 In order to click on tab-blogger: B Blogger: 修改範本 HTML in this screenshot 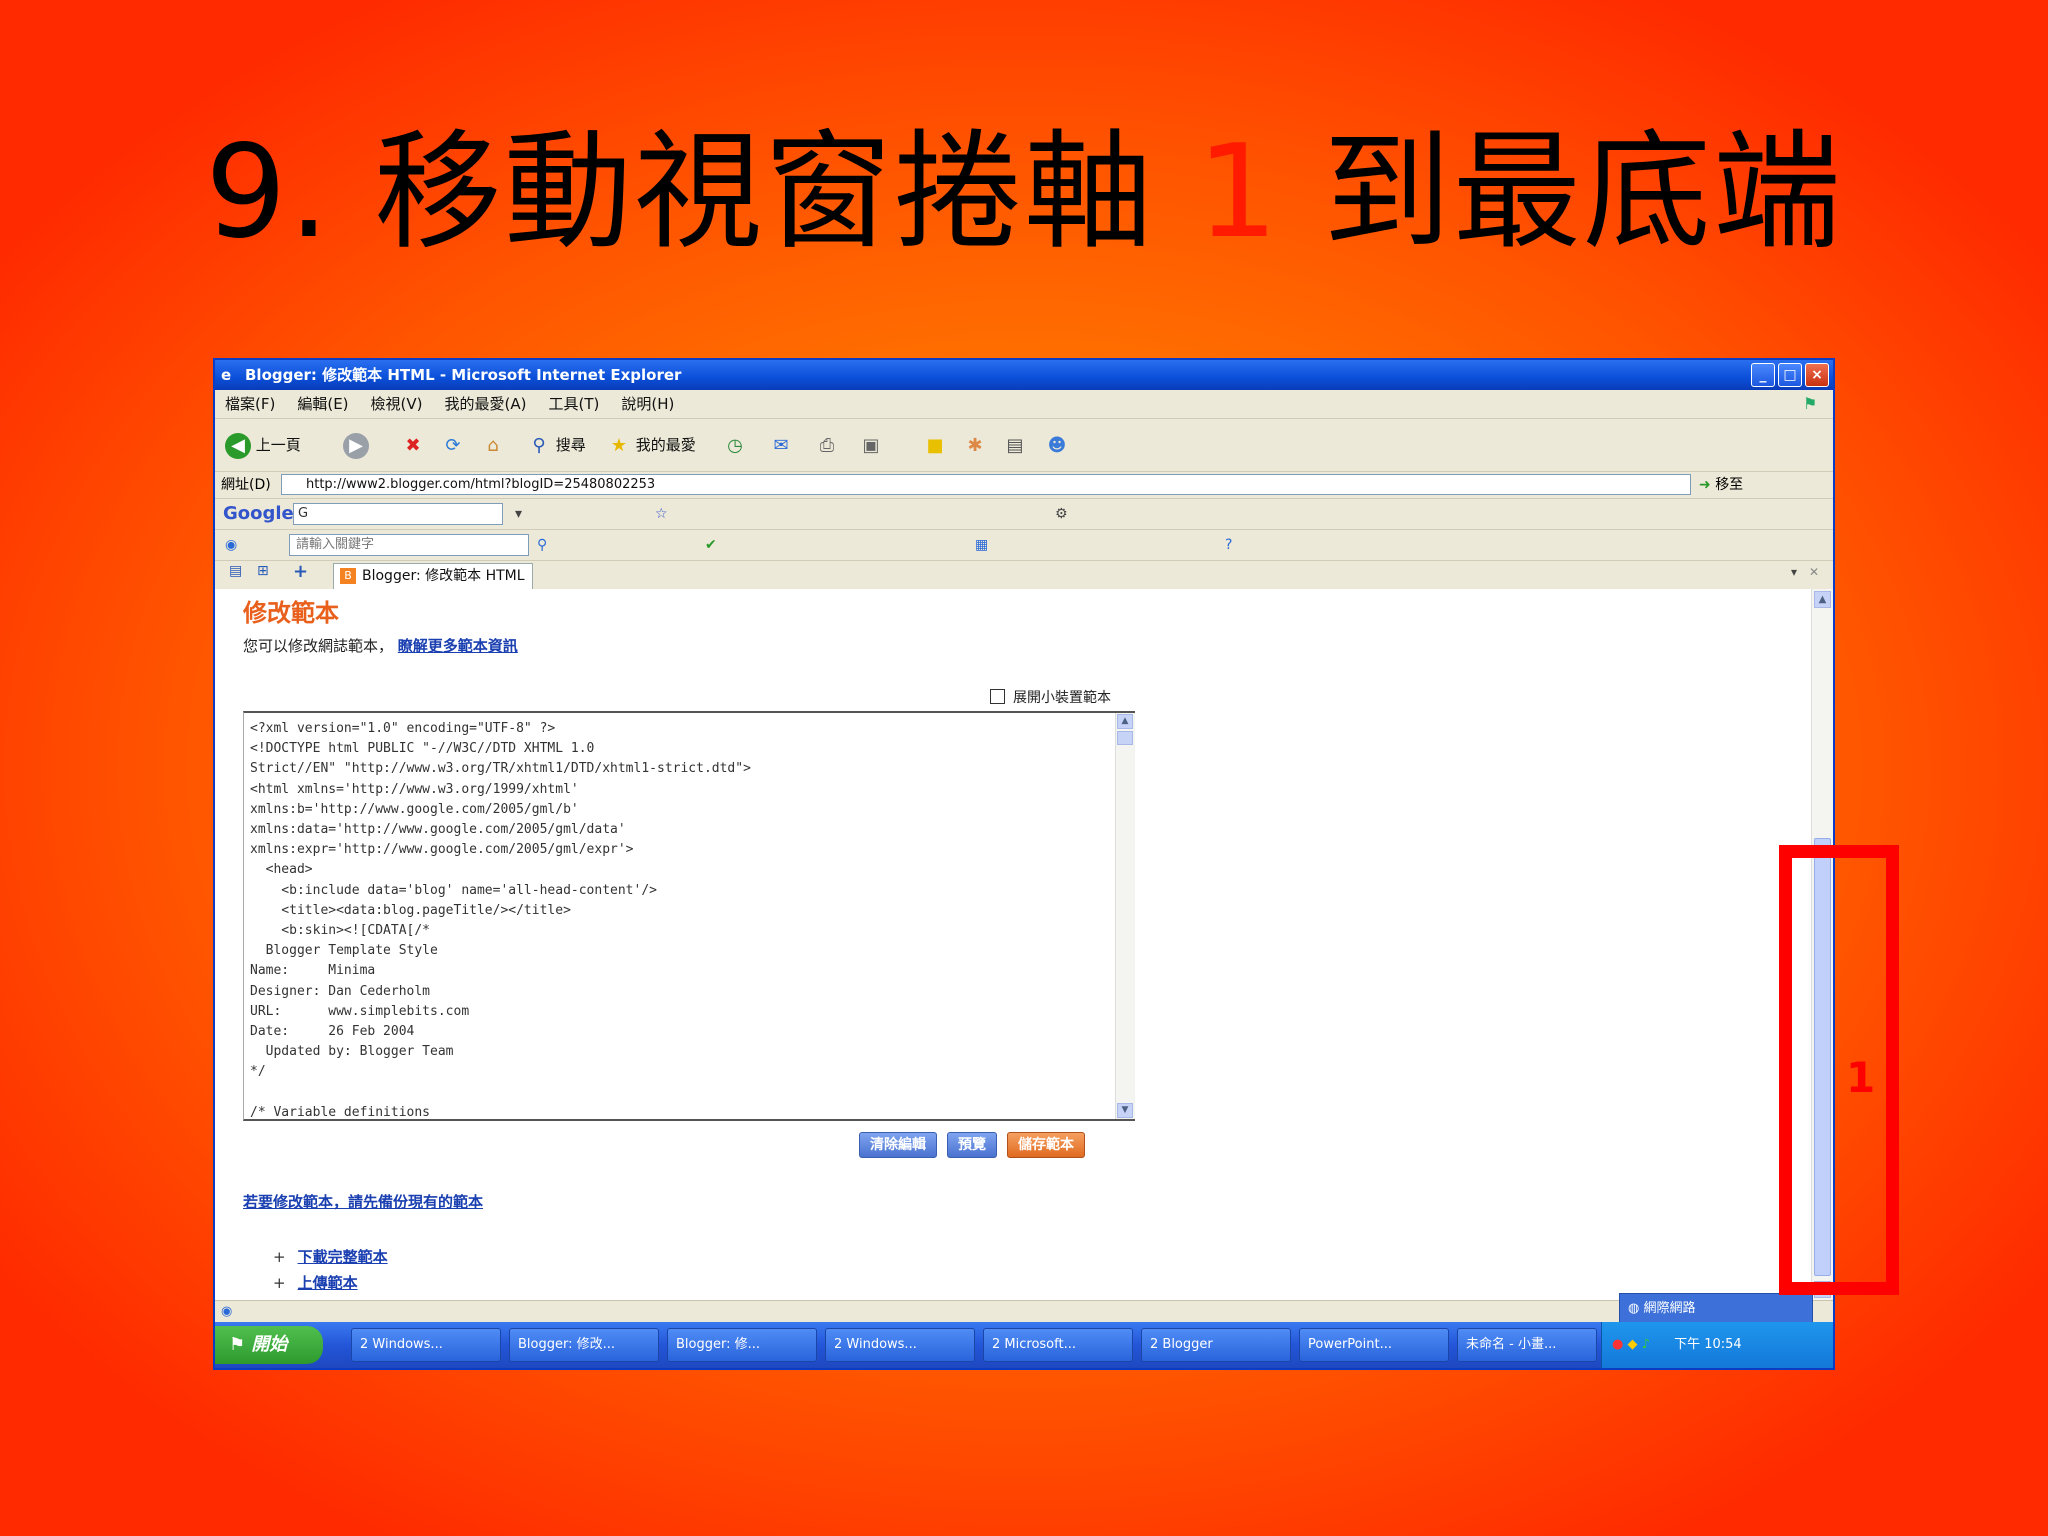, I will do `click(433, 576)`.